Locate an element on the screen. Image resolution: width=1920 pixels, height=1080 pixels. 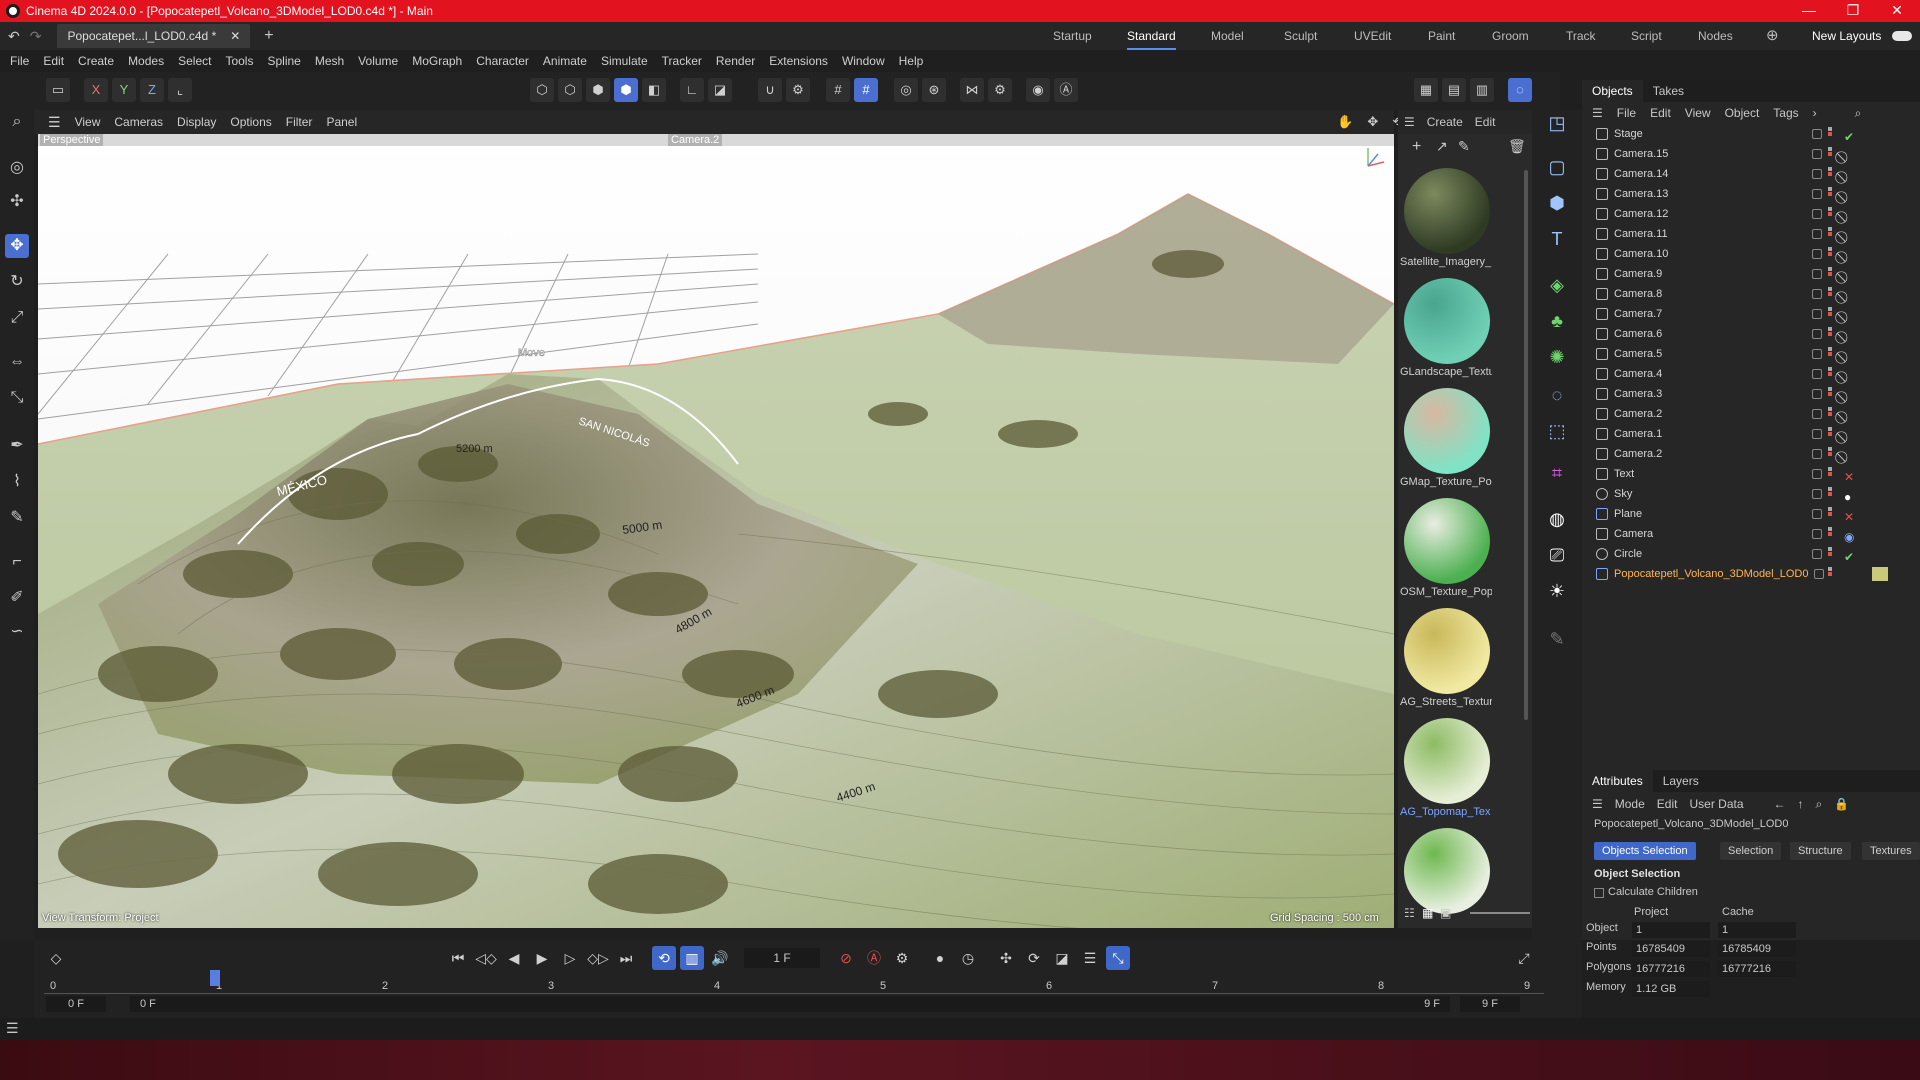
render-view-icon: ▦ is located at coordinates (1426, 90).